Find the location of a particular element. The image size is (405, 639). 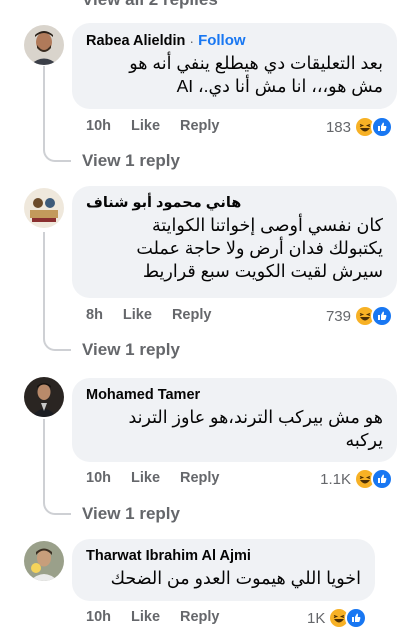

reaction-count: 1.1K is located at coordinates (335, 479).